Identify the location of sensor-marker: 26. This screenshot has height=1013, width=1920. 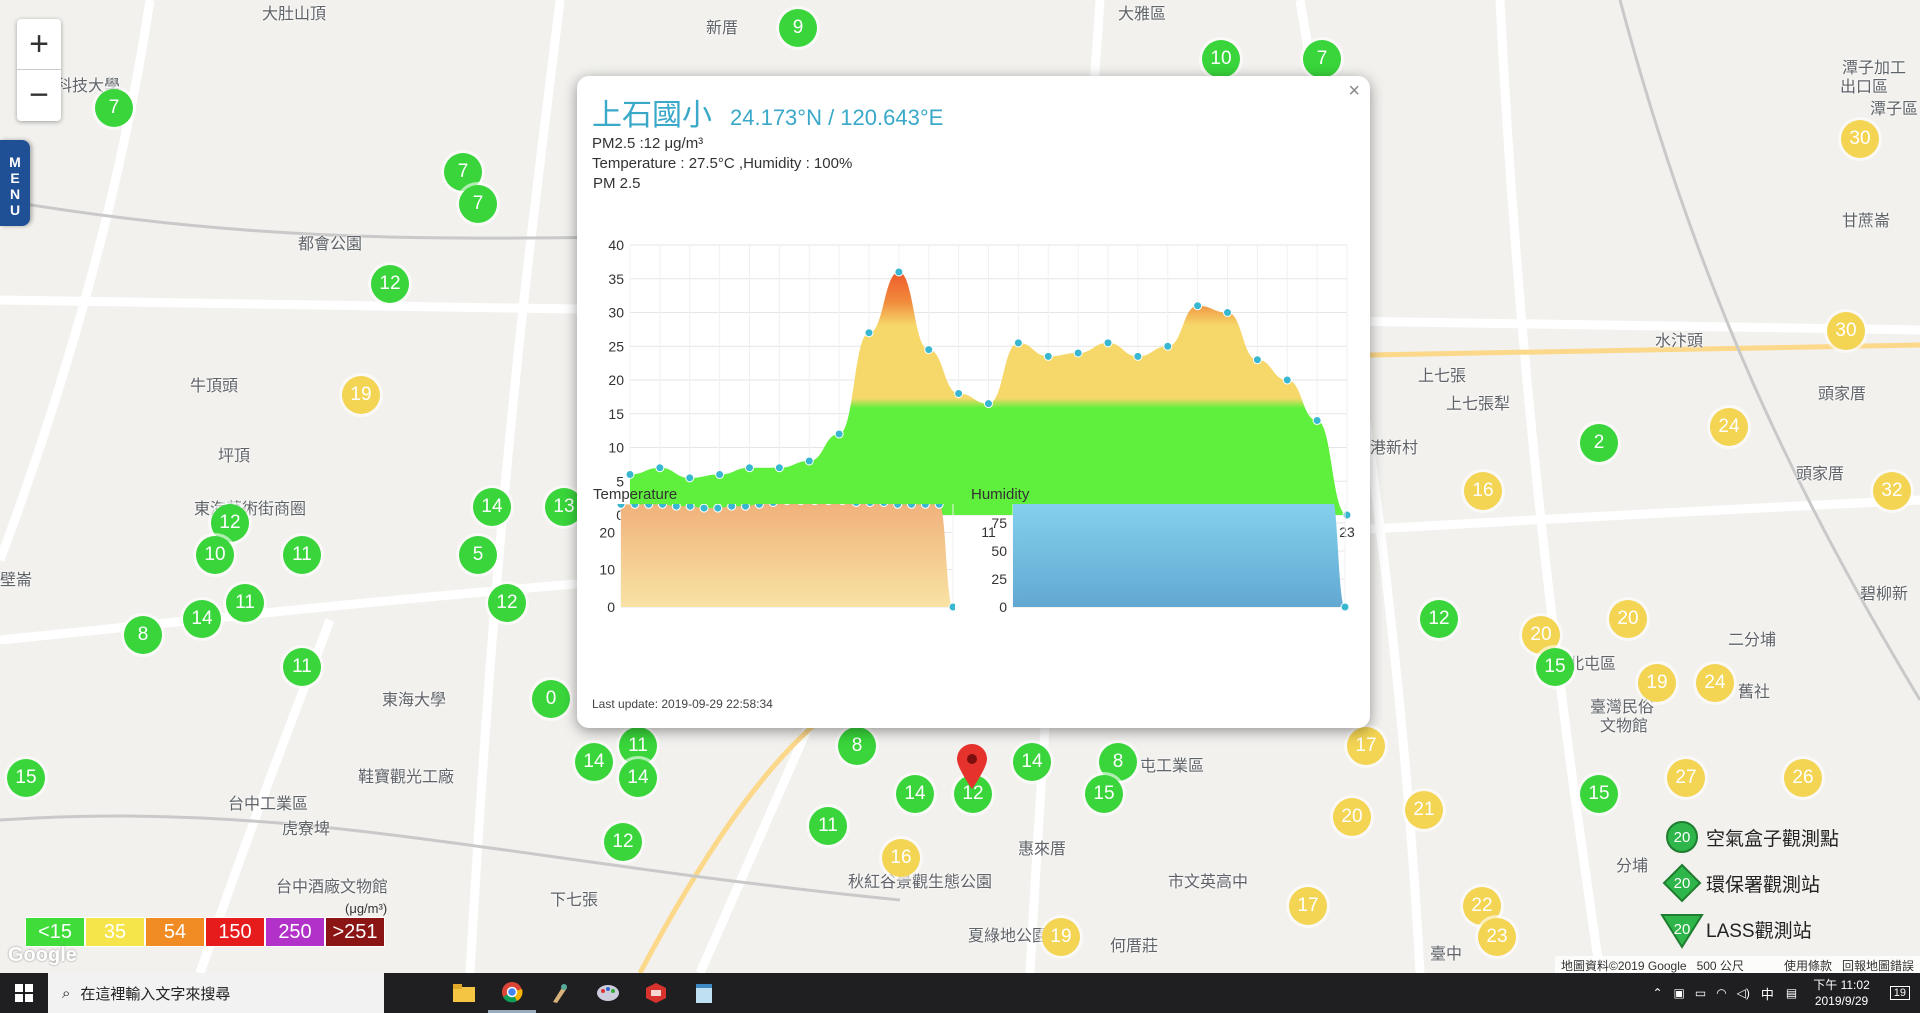
(1803, 778).